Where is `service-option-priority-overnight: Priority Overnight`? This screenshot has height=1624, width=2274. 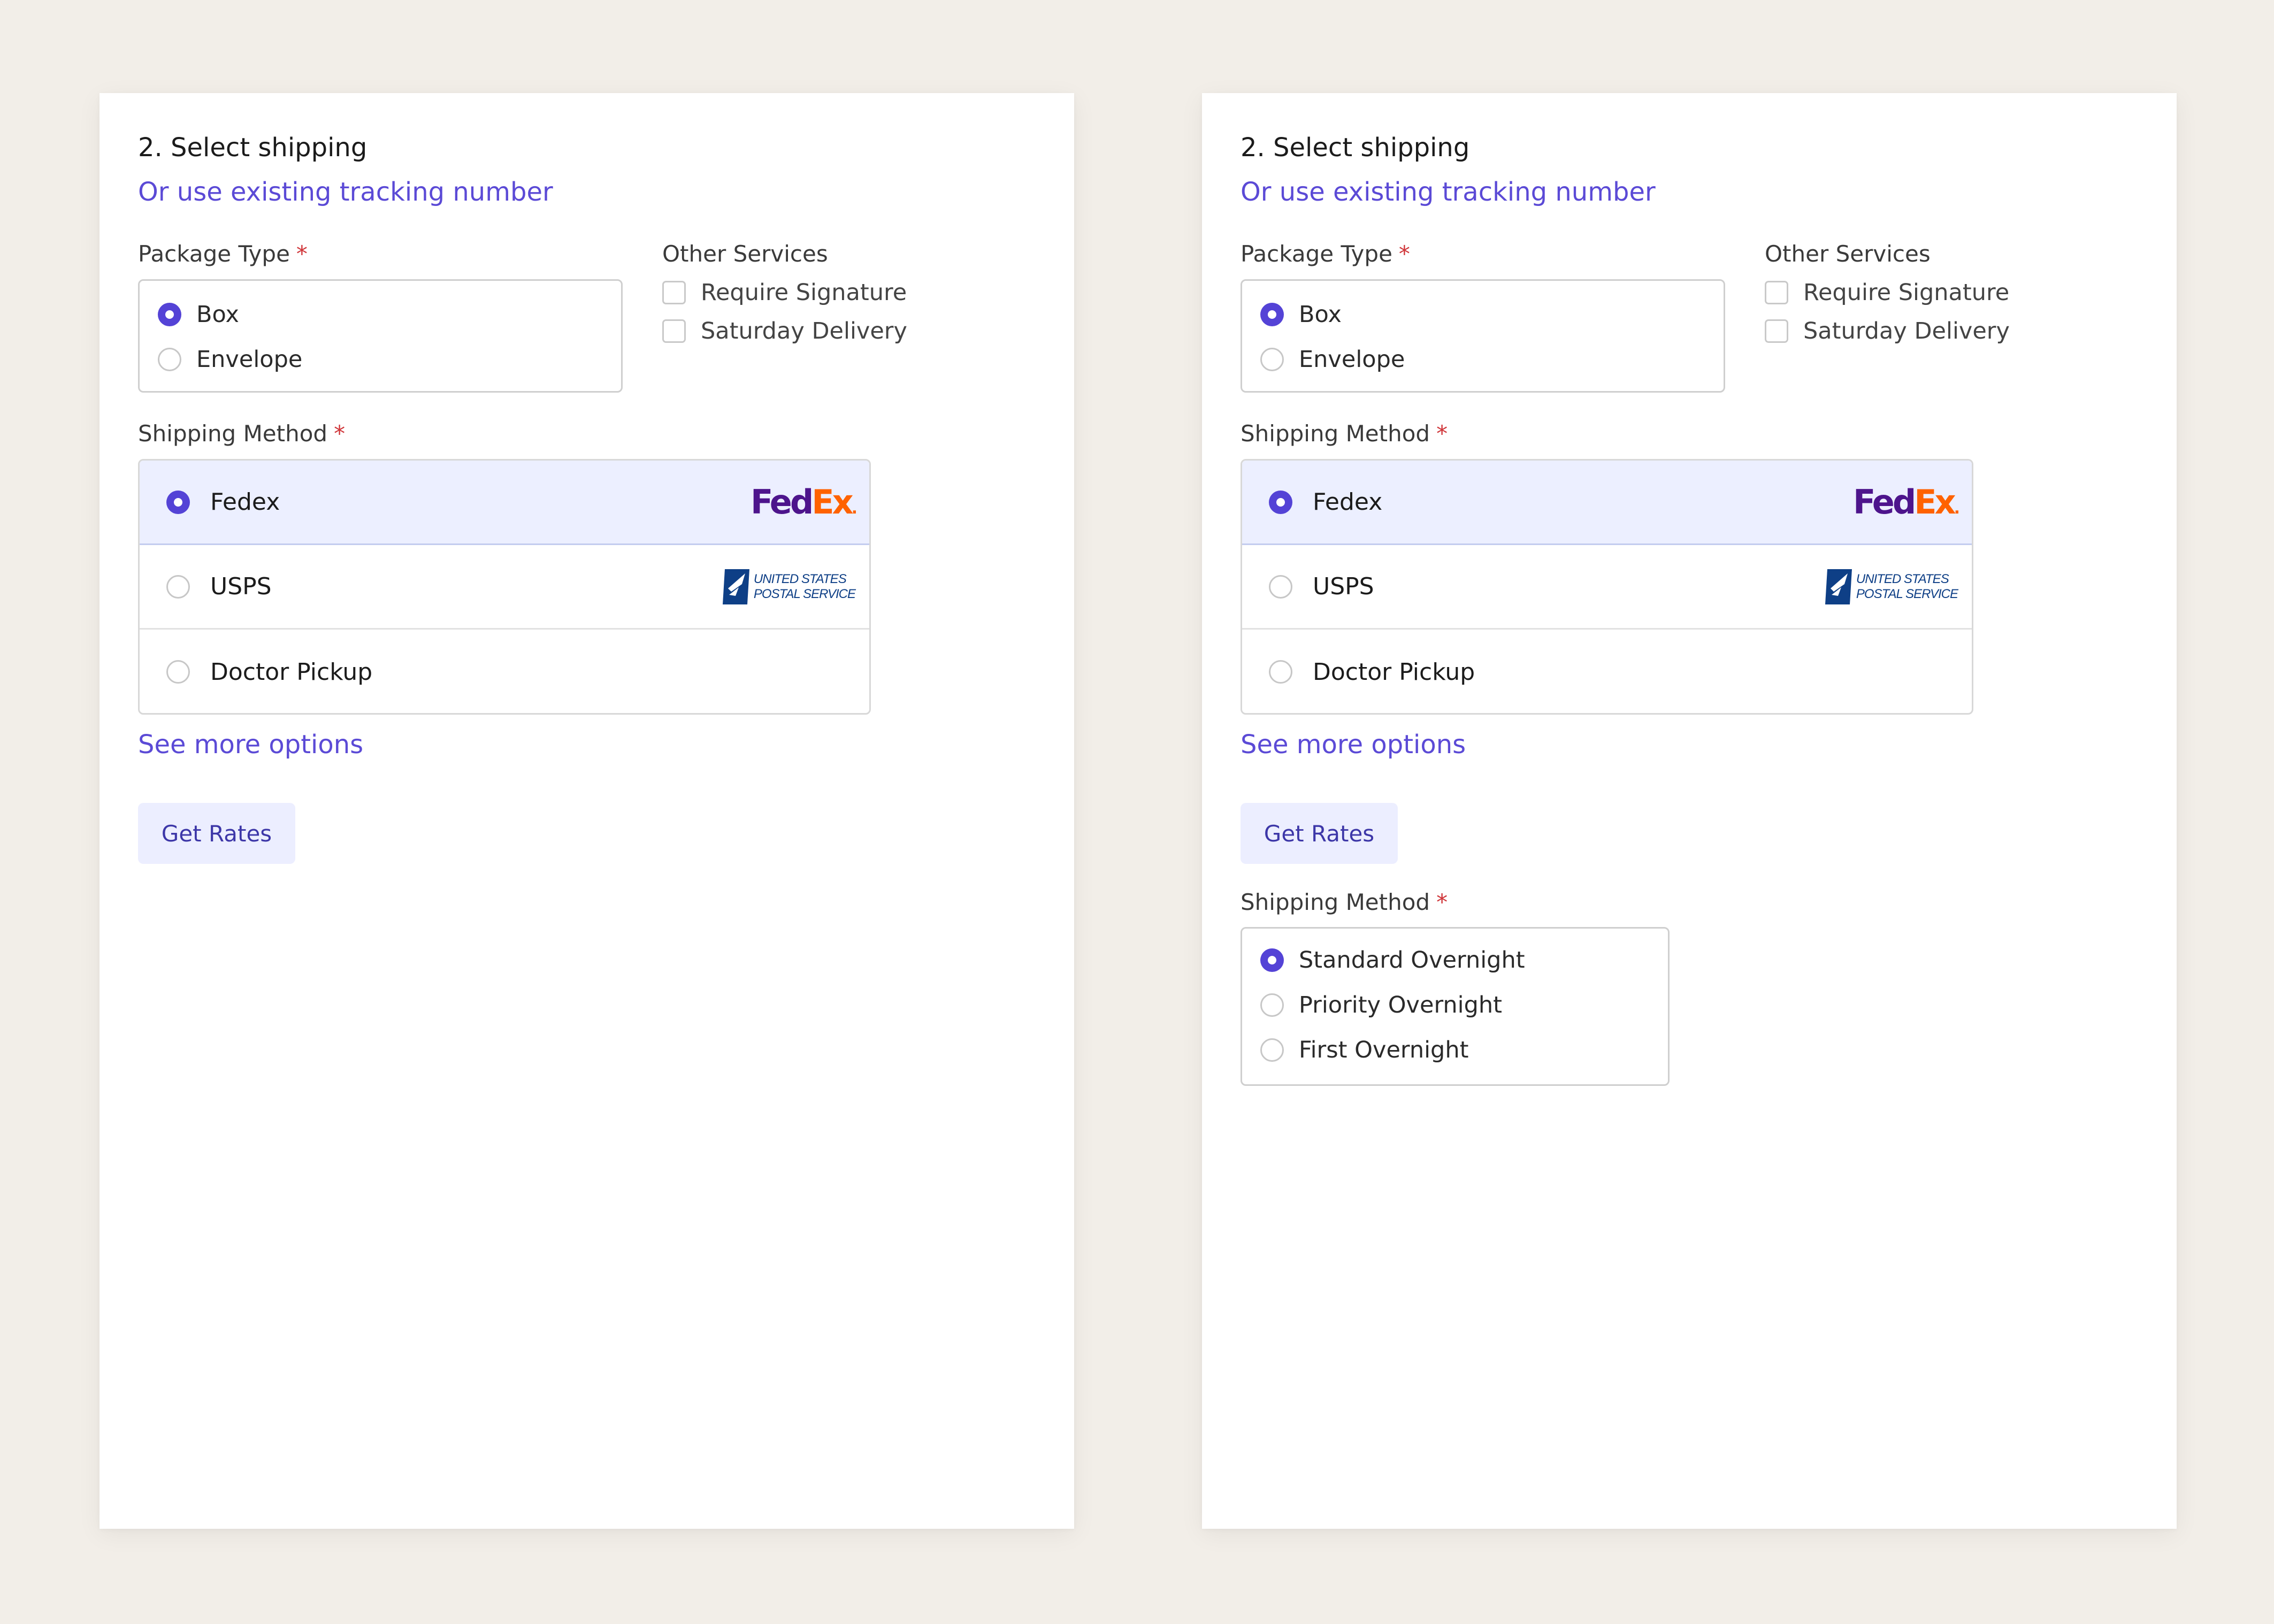 service-option-priority-overnight: Priority Overnight is located at coordinates (1381, 1005).